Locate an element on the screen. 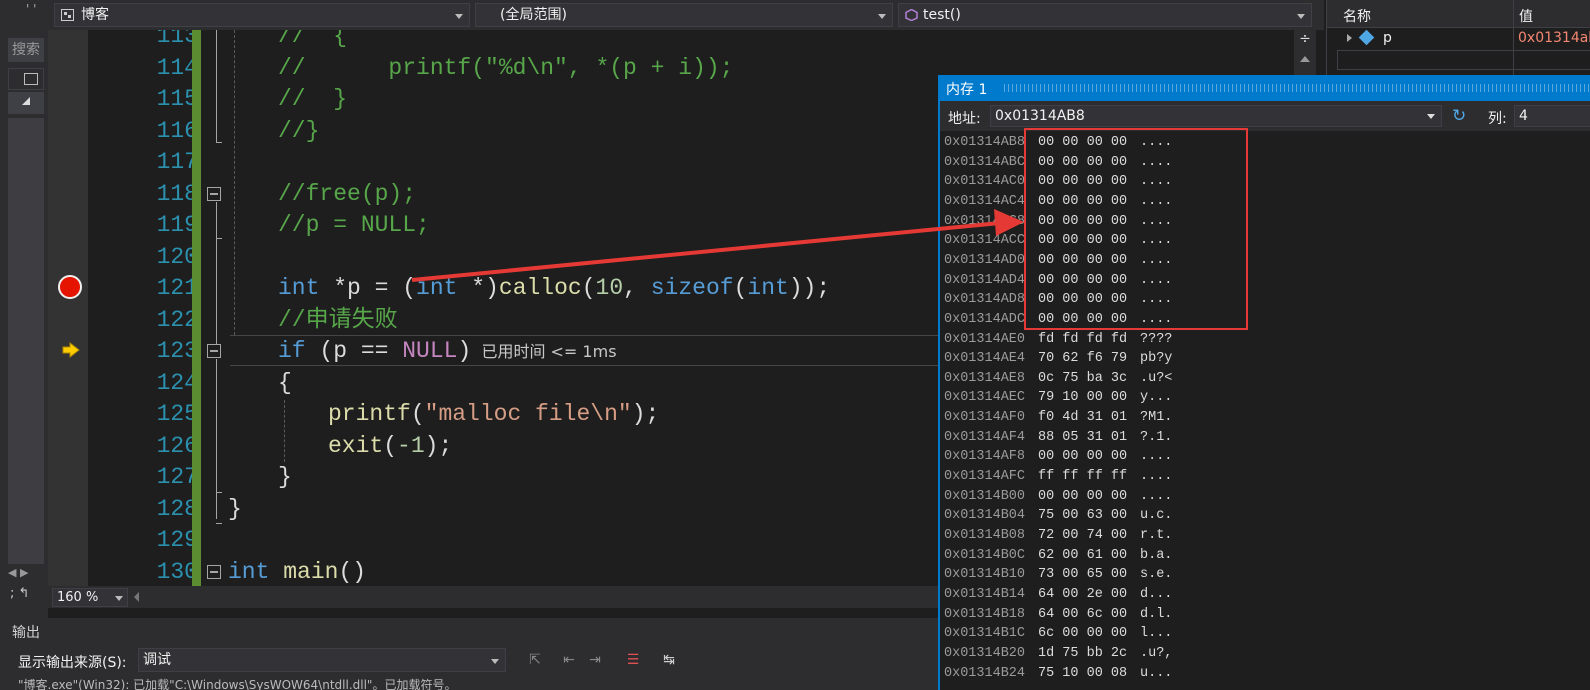 This screenshot has height=690, width=1590. scroll-left-icon is located at coordinates (136, 597).